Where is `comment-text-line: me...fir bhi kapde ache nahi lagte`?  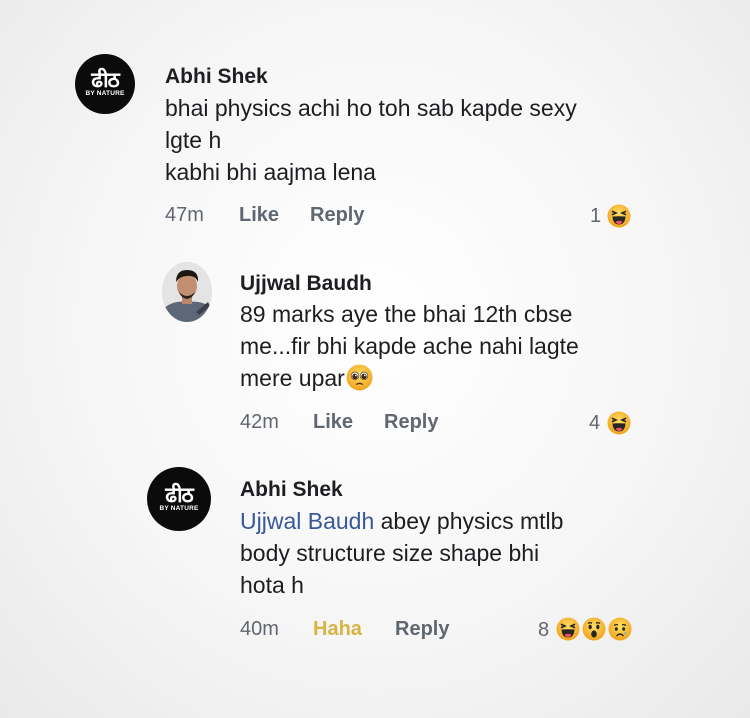 comment-text-line: me...fir bhi kapde ache nahi lagte is located at coordinates (409, 346).